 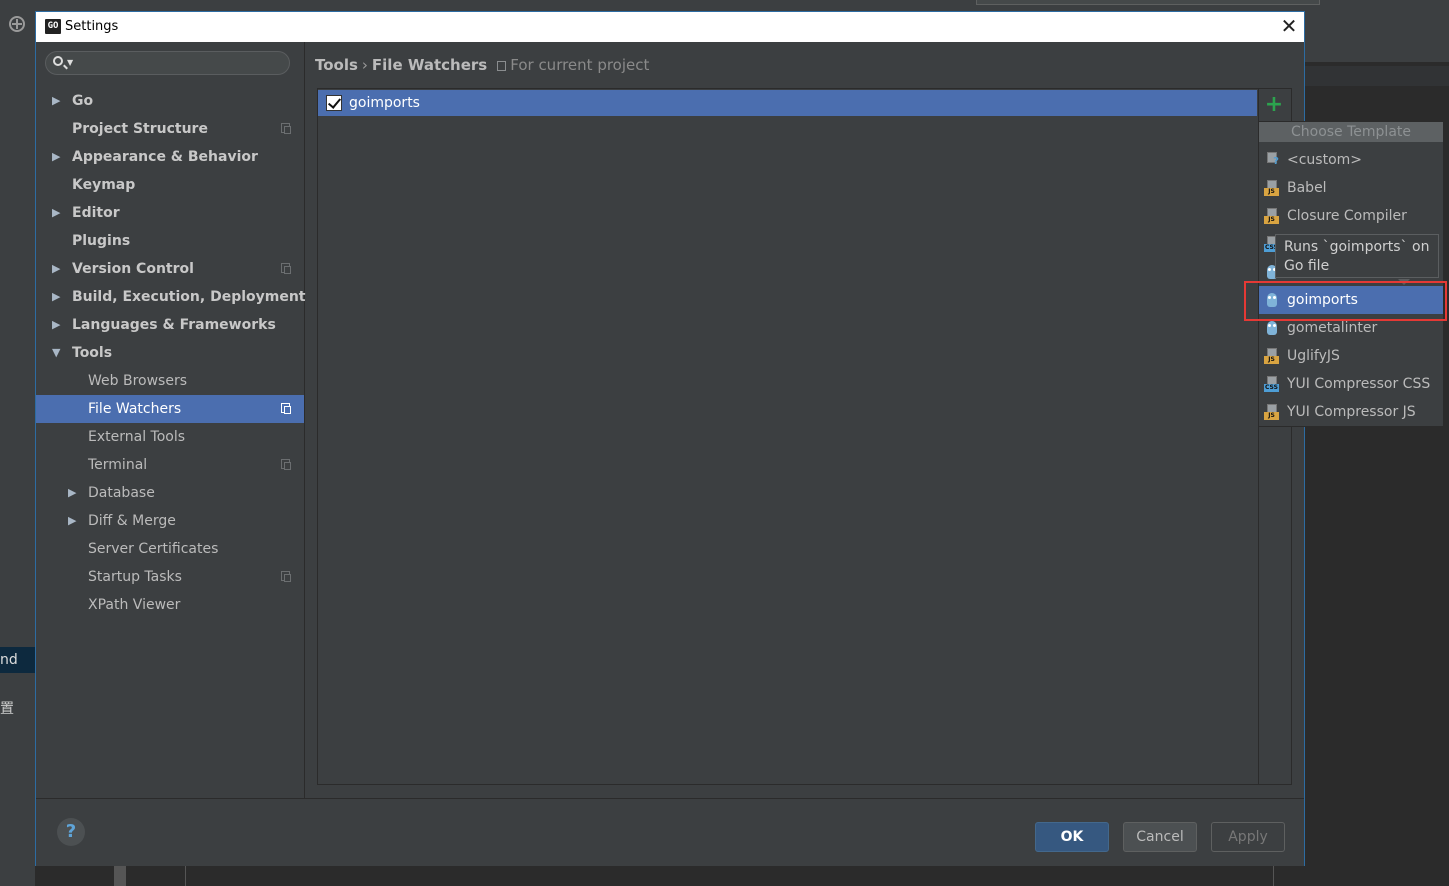 What do you see at coordinates (1160, 837) in the screenshot?
I see `cancel-button: Cancel` at bounding box center [1160, 837].